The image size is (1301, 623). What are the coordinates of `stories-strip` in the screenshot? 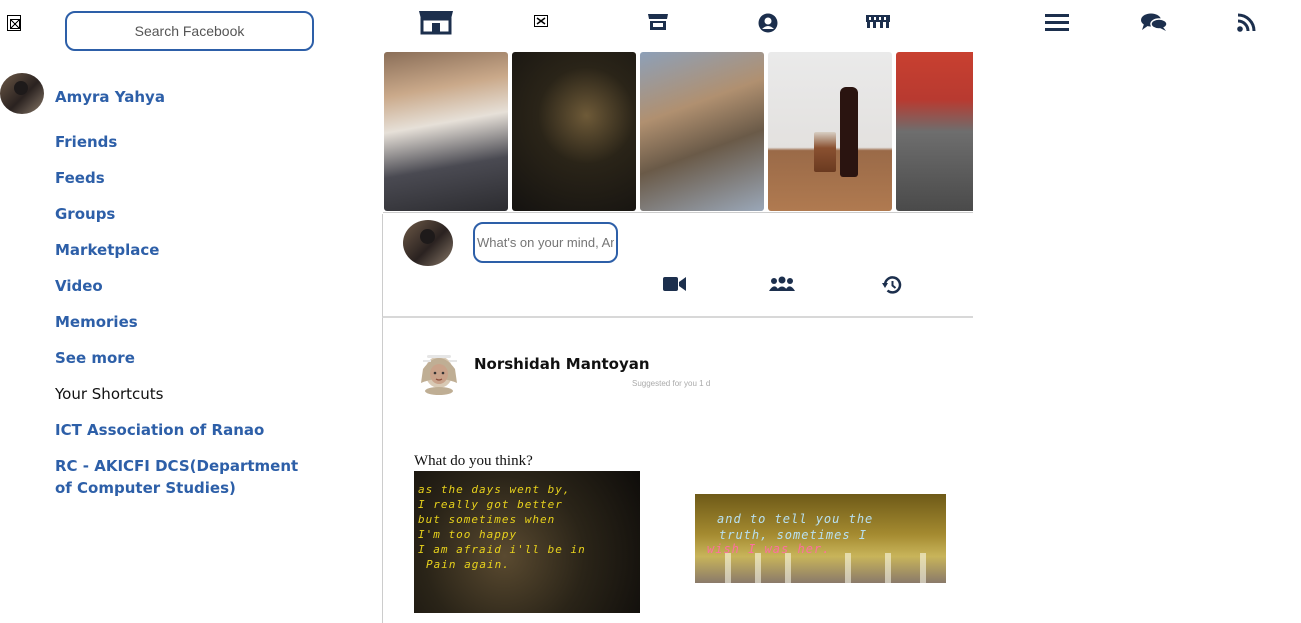 It's located at (678, 131).